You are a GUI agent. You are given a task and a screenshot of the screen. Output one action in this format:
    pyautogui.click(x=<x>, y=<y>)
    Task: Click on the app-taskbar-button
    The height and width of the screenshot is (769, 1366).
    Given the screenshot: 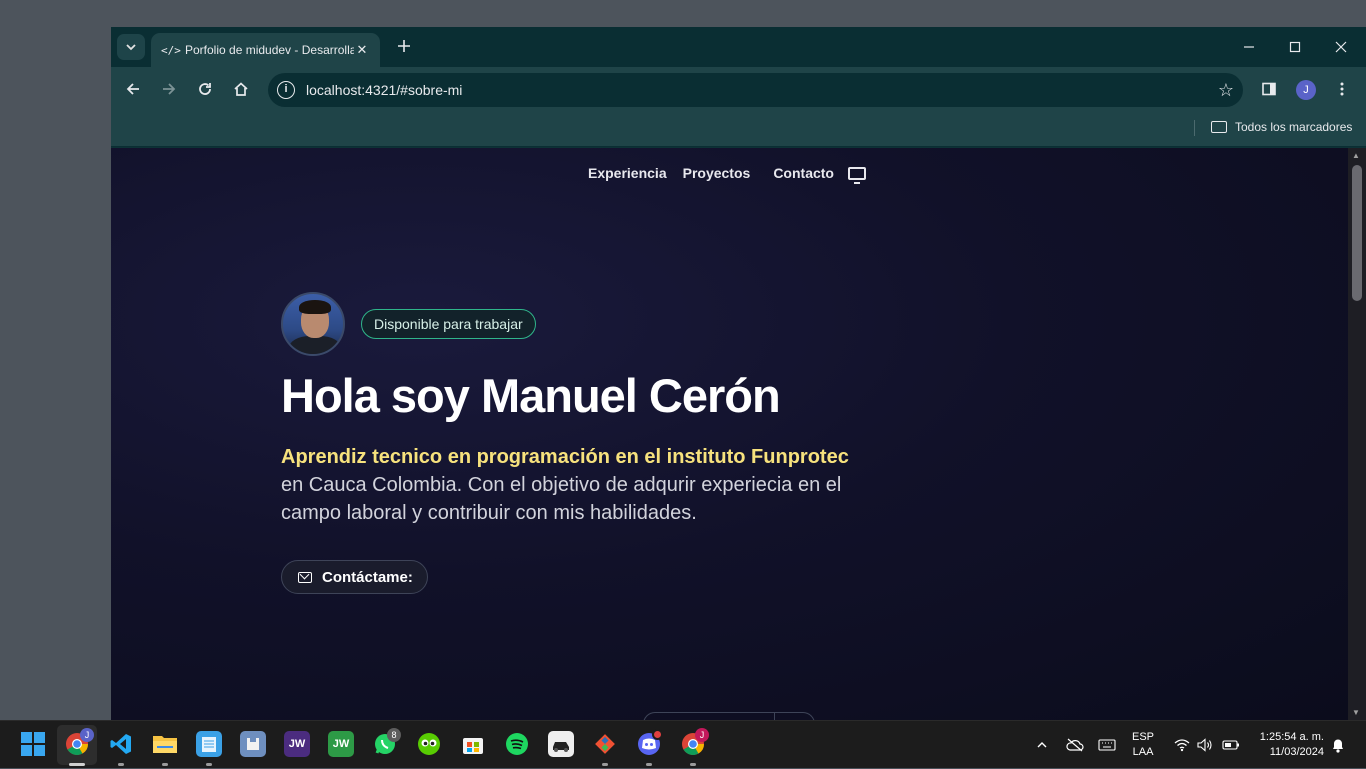 What is the action you would take?
    pyautogui.click(x=253, y=744)
    